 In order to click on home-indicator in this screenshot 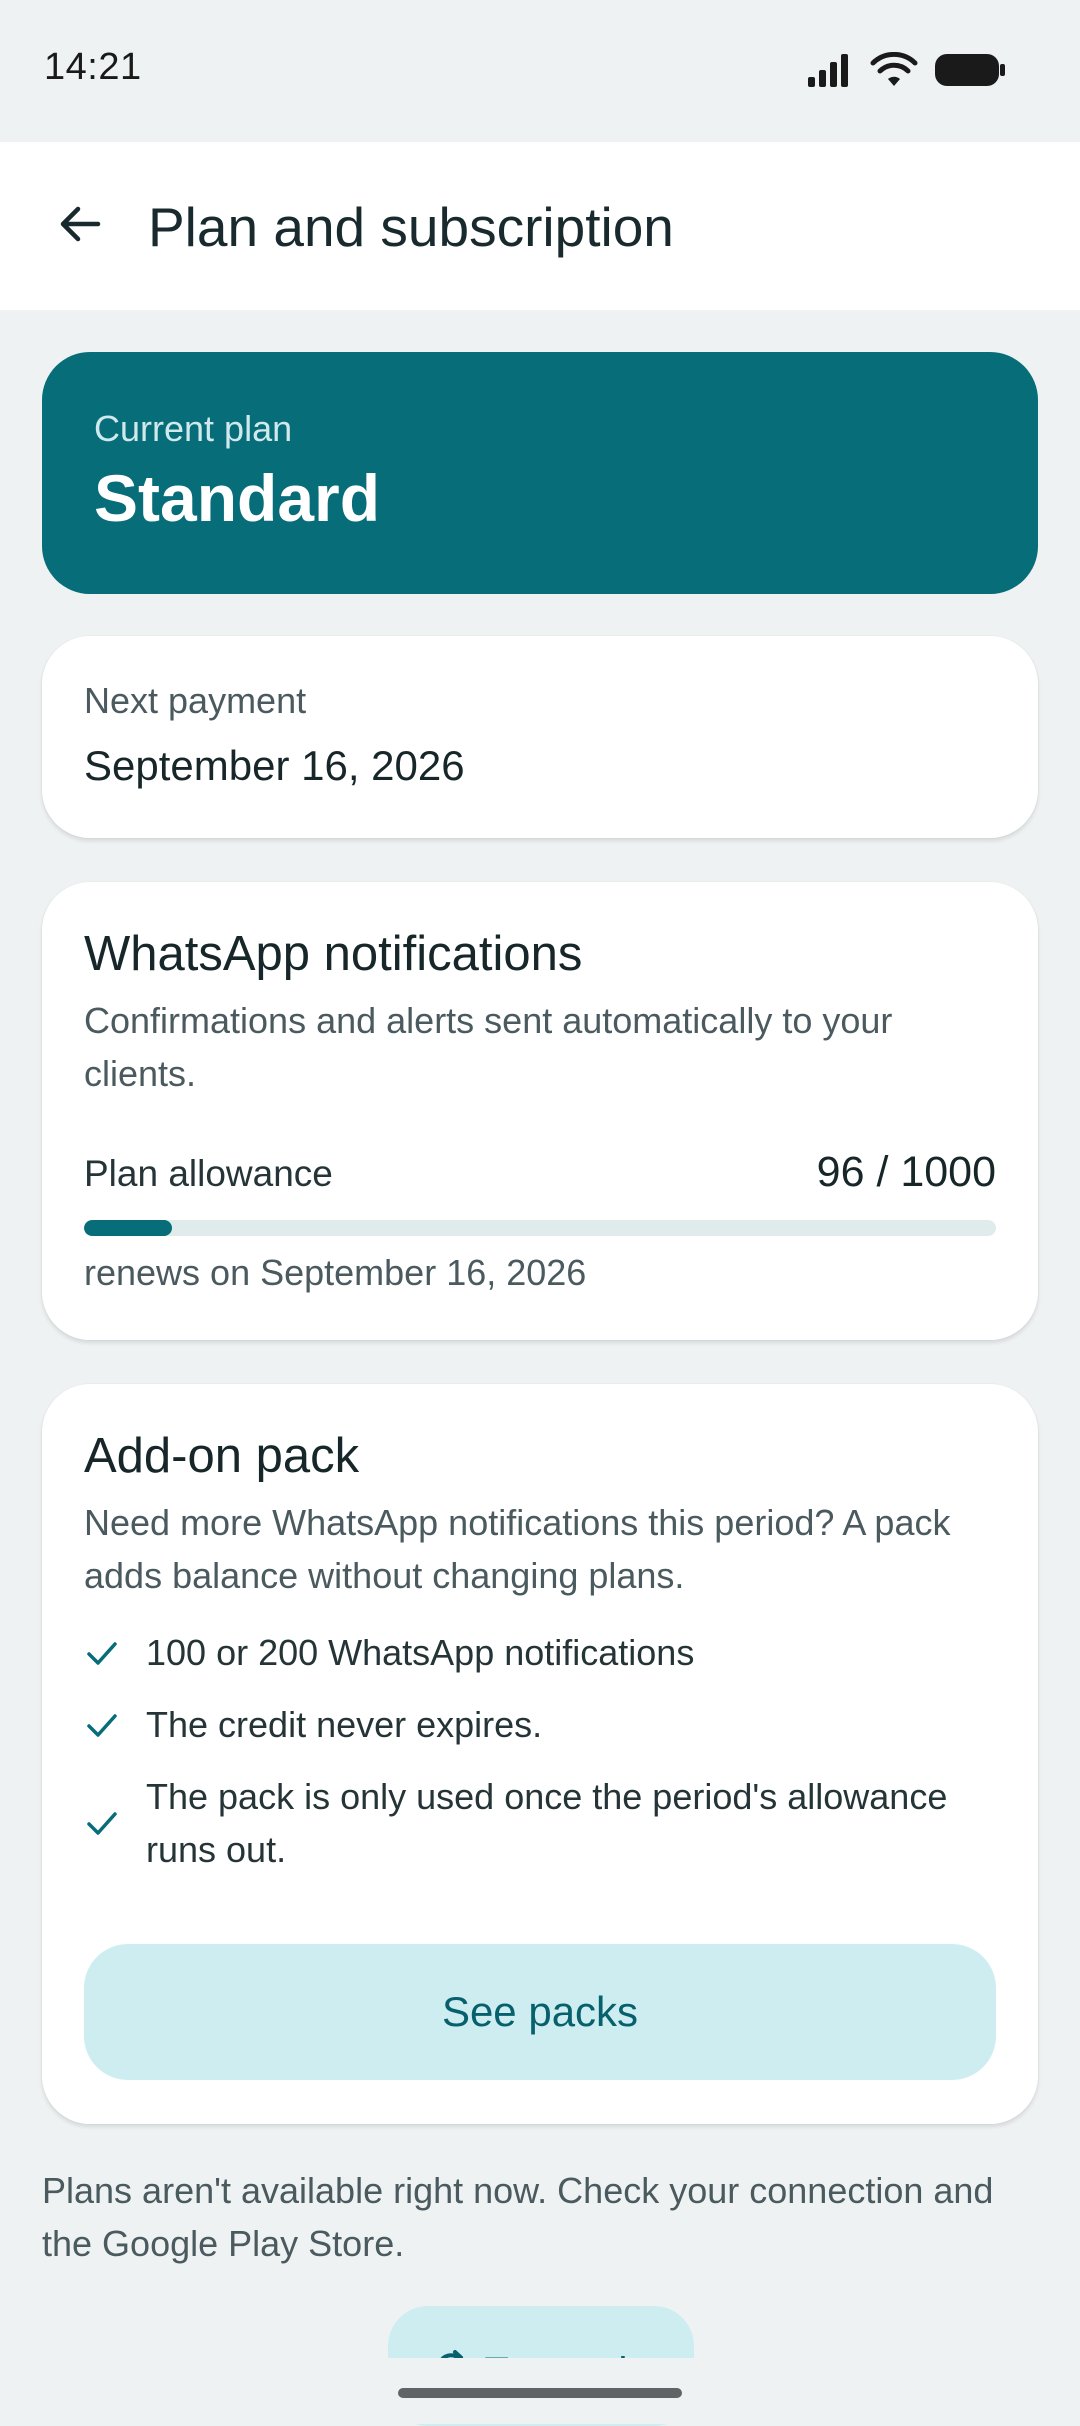, I will do `click(540, 2393)`.